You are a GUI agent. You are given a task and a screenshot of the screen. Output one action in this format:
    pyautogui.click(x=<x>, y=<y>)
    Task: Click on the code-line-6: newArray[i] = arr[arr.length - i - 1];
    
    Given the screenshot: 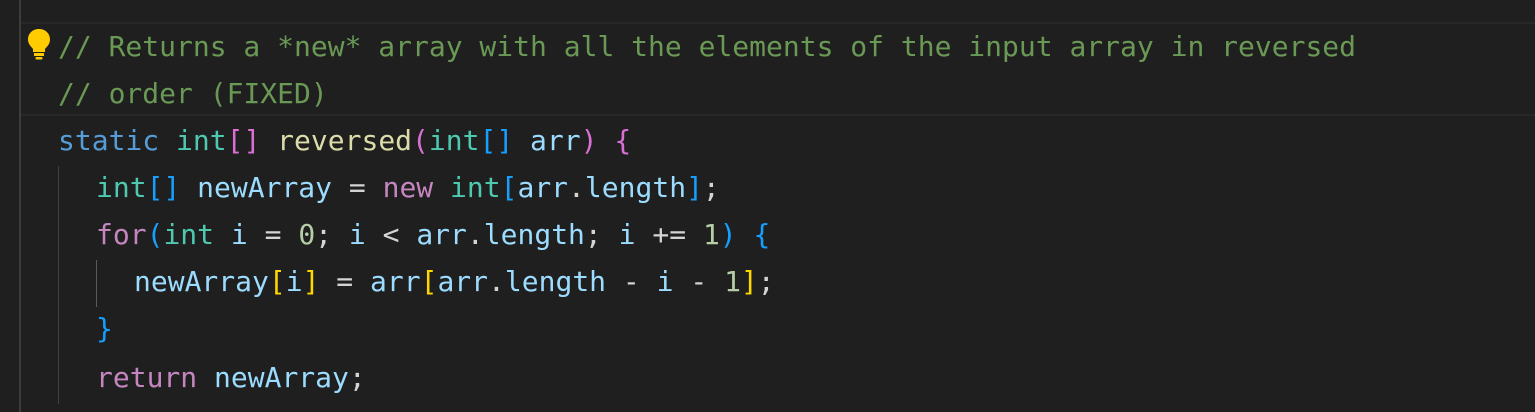 What is the action you would take?
    pyautogui.click(x=454, y=281)
    